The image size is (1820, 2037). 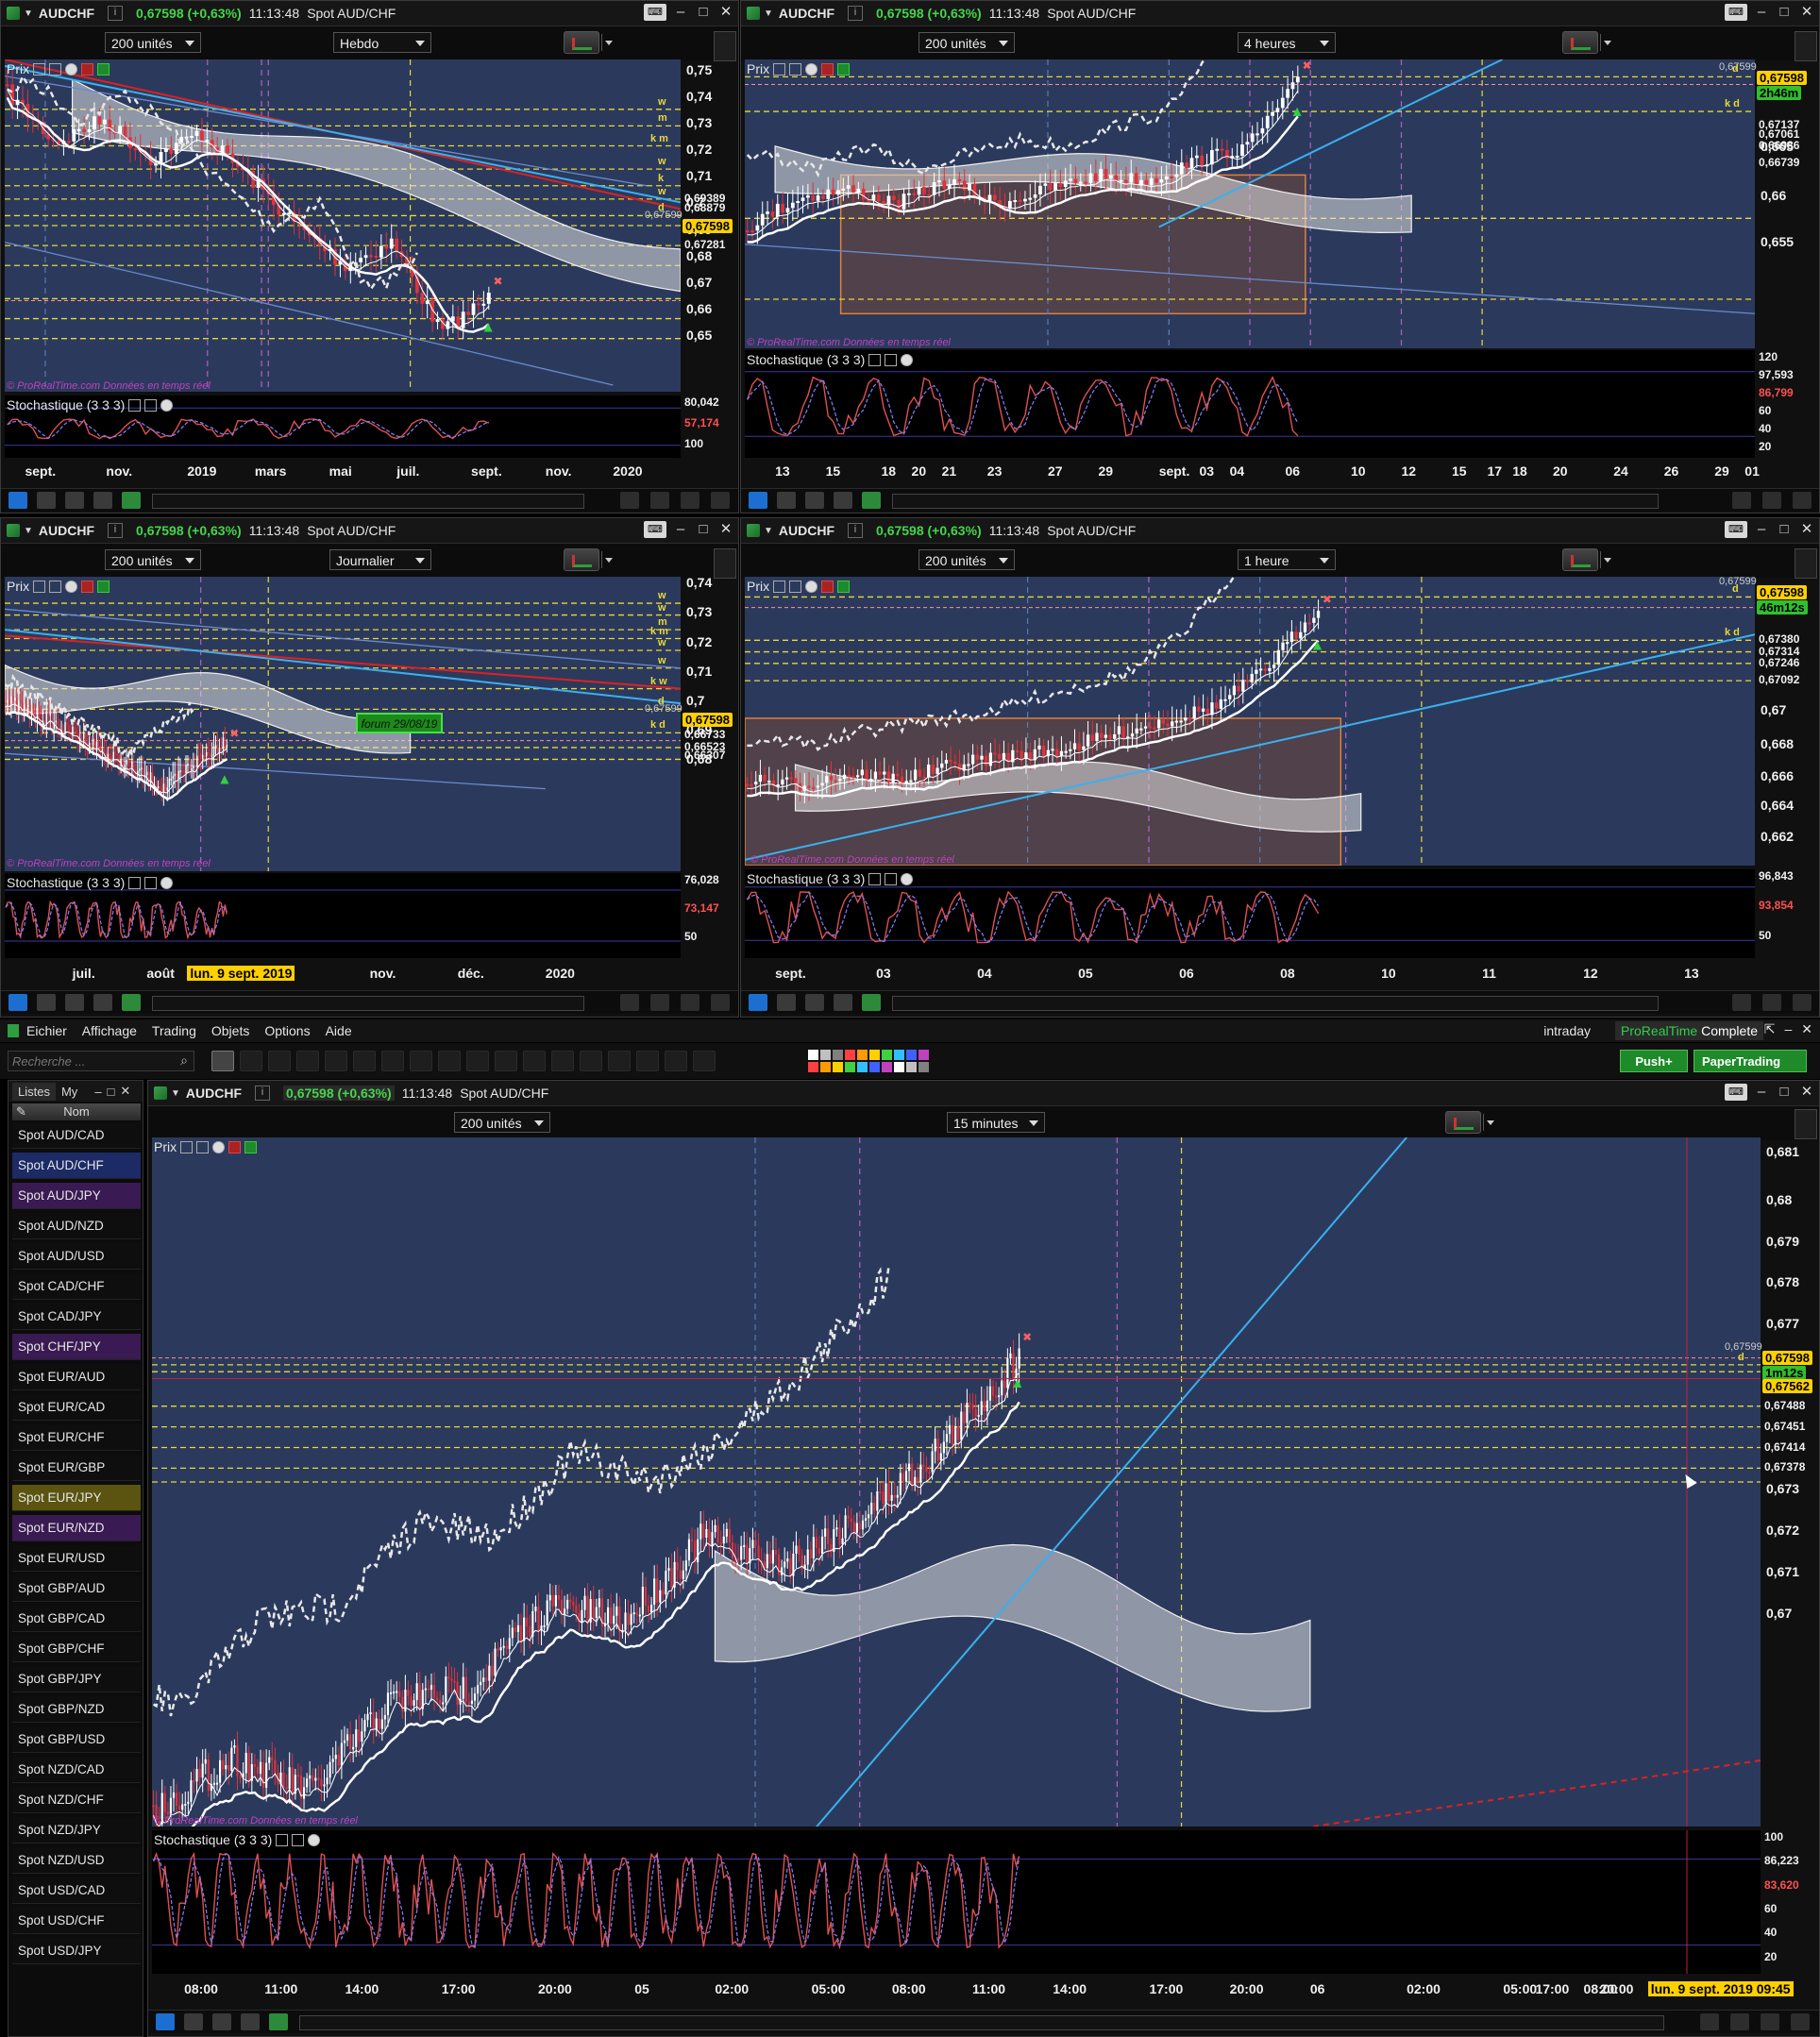 What do you see at coordinates (109, 1030) in the screenshot?
I see `menu-affichage: Affichage` at bounding box center [109, 1030].